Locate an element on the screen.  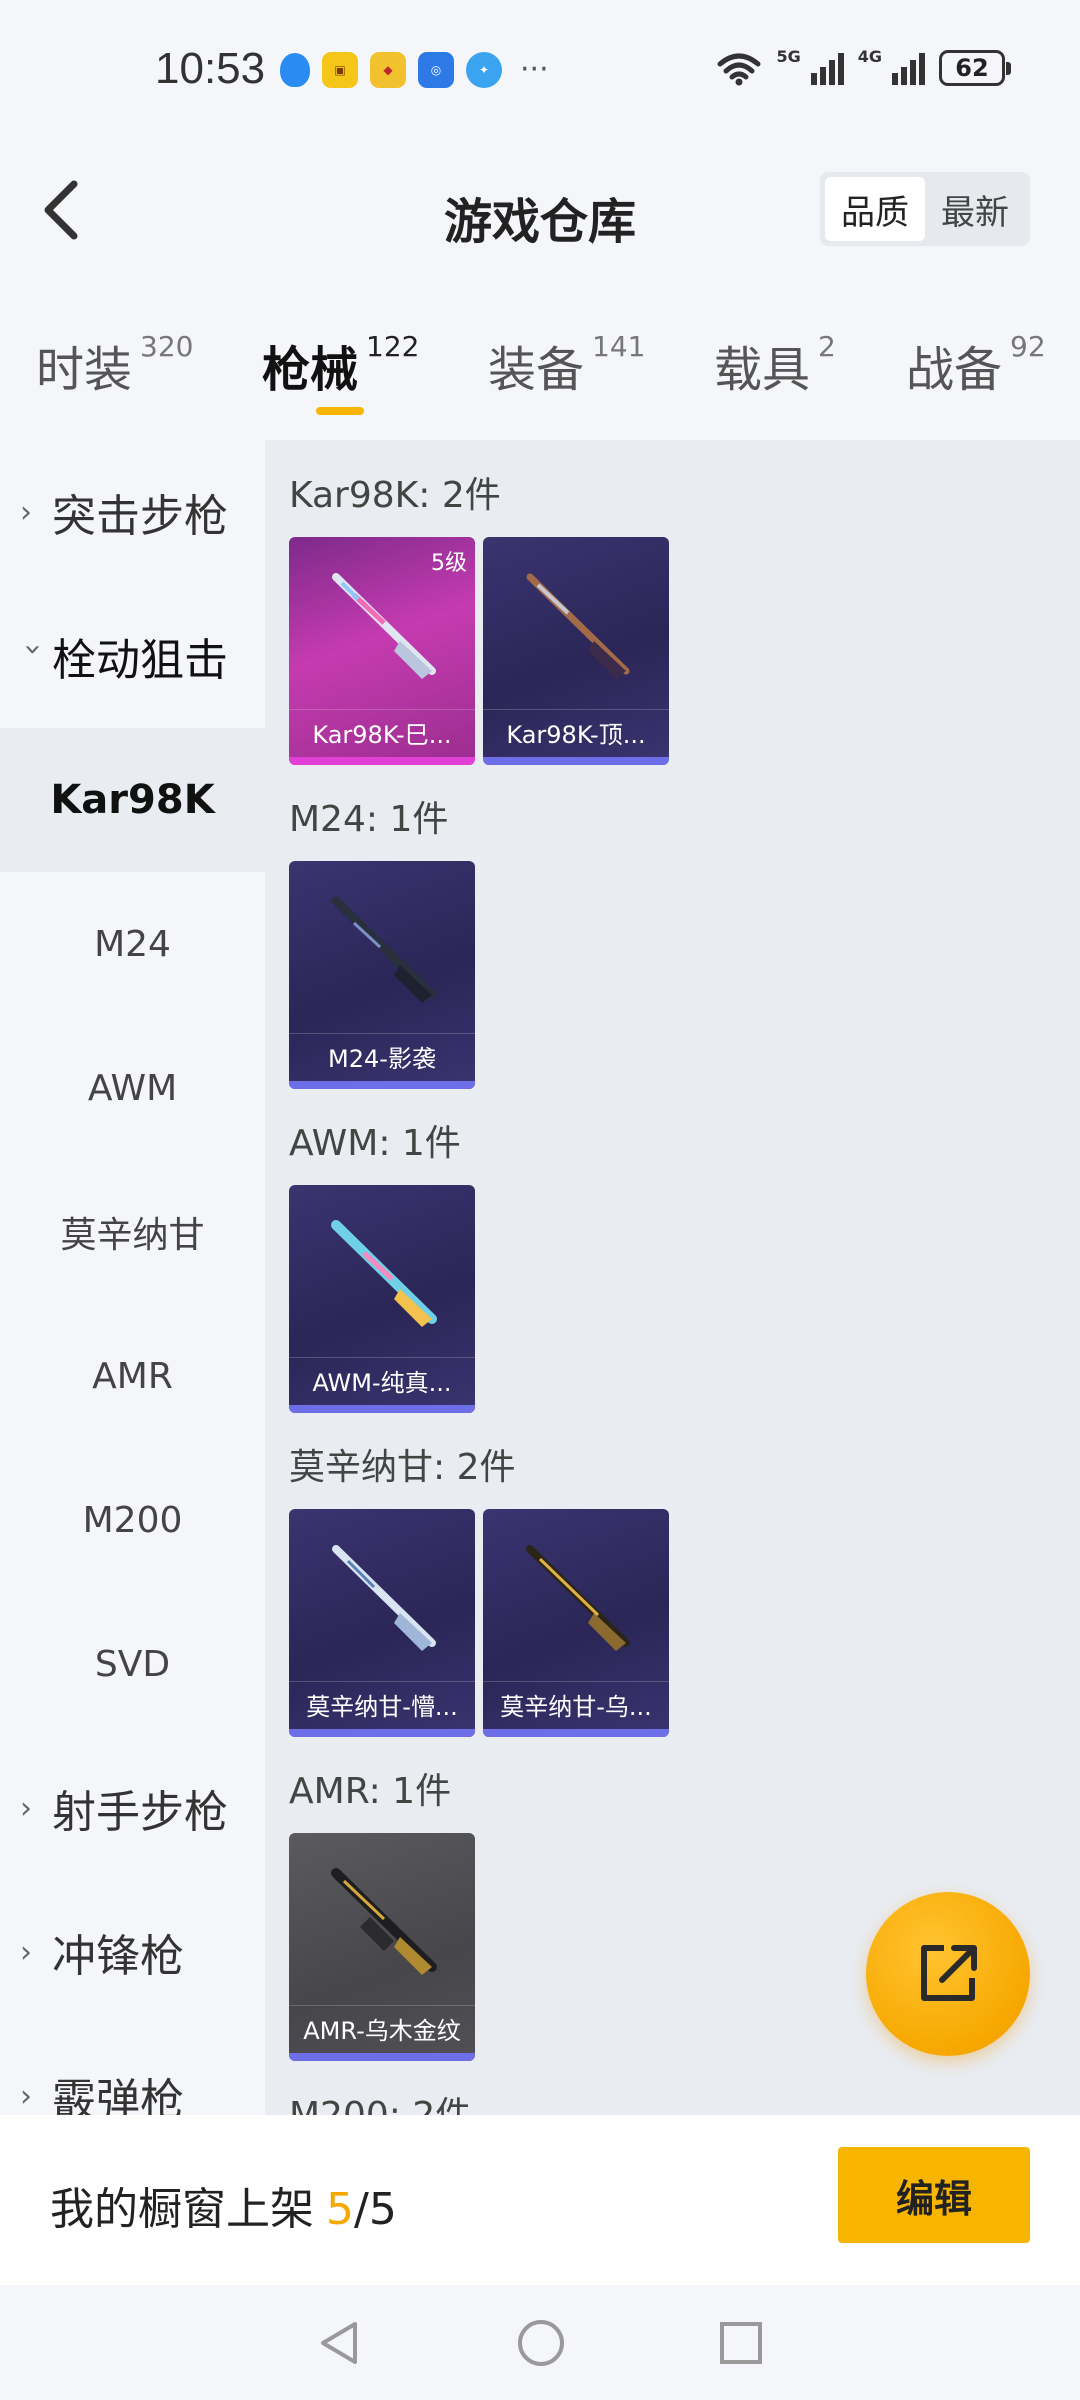
sidebar-group-label: 突击步枪 is located at coordinates (140, 516).